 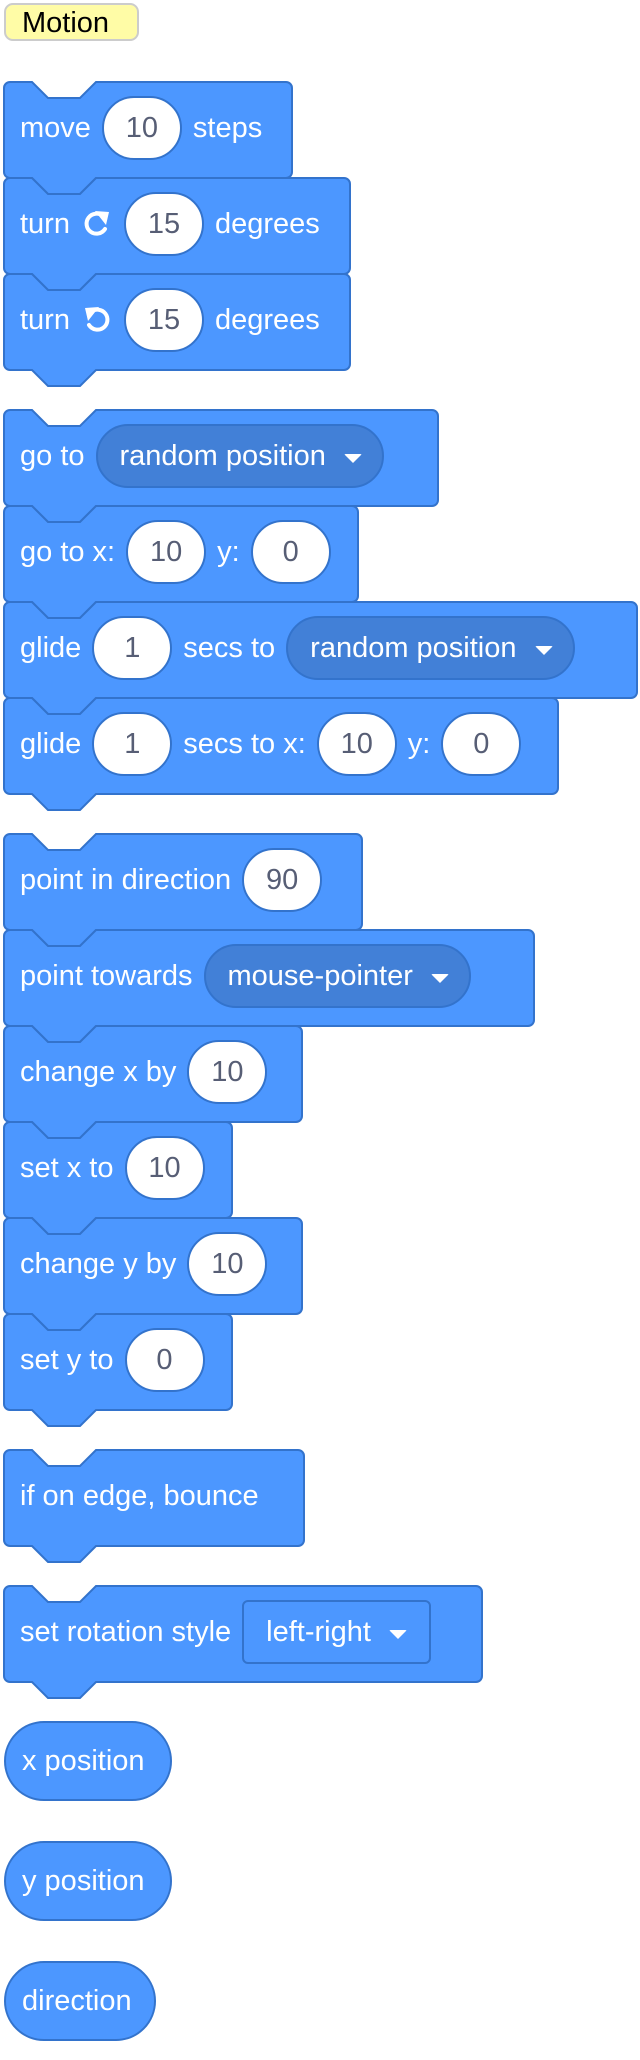 What do you see at coordinates (67, 1359) in the screenshot?
I see `block-label: set y to` at bounding box center [67, 1359].